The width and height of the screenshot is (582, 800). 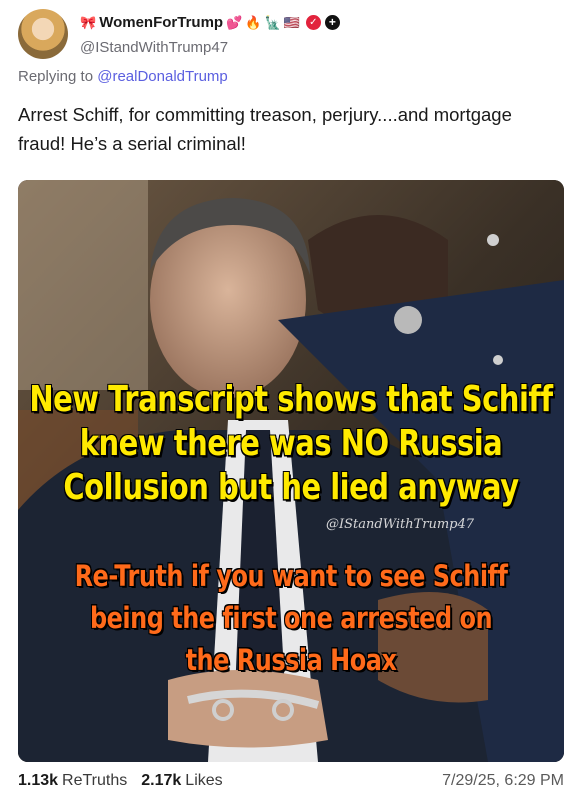 I want to click on retruths-stat: 1.13k ReTruths, so click(x=72, y=781).